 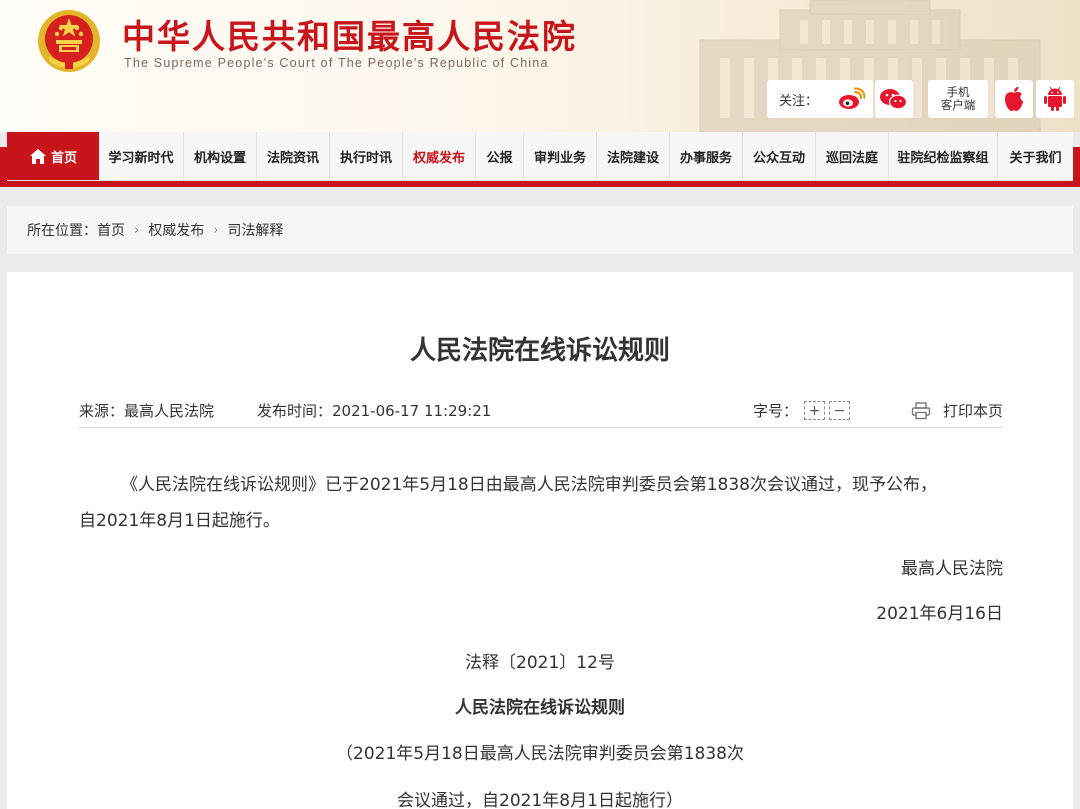 What do you see at coordinates (62, 231) in the screenshot?
I see `breadcrumb-prefix: 所在位置：` at bounding box center [62, 231].